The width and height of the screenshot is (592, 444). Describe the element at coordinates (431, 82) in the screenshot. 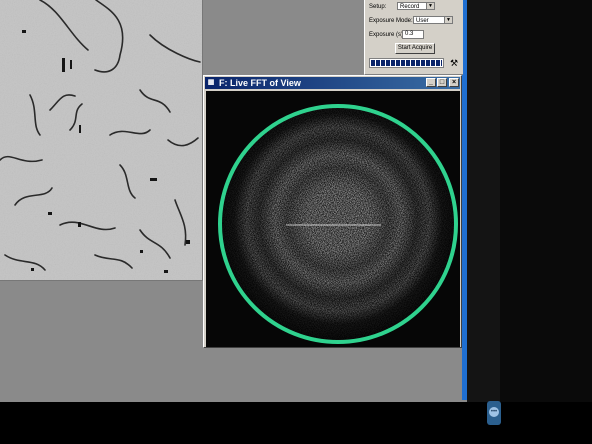

I see `minimize-button: _` at that location.